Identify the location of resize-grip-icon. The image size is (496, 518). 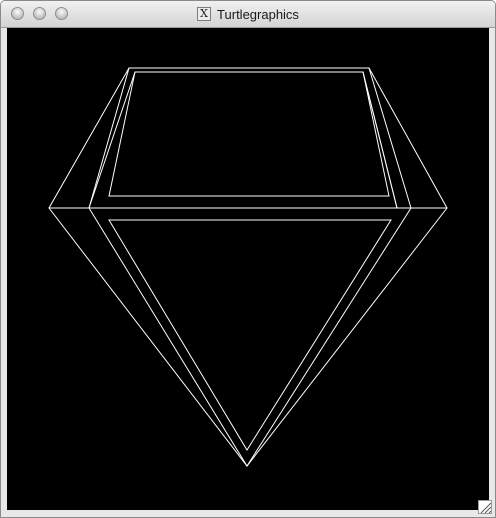
(485, 507).